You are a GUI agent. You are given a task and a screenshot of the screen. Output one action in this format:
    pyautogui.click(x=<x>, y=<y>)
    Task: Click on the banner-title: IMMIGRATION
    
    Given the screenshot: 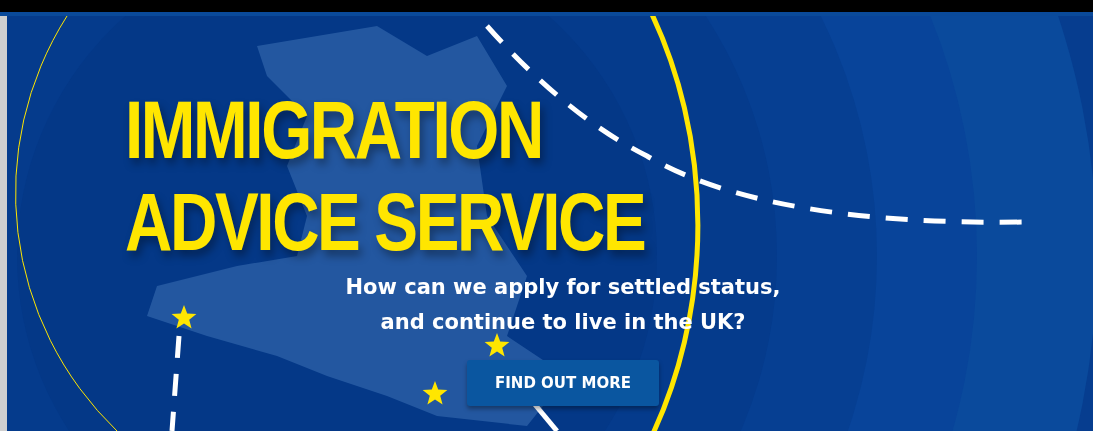 What is the action you would take?
    pyautogui.click(x=334, y=130)
    